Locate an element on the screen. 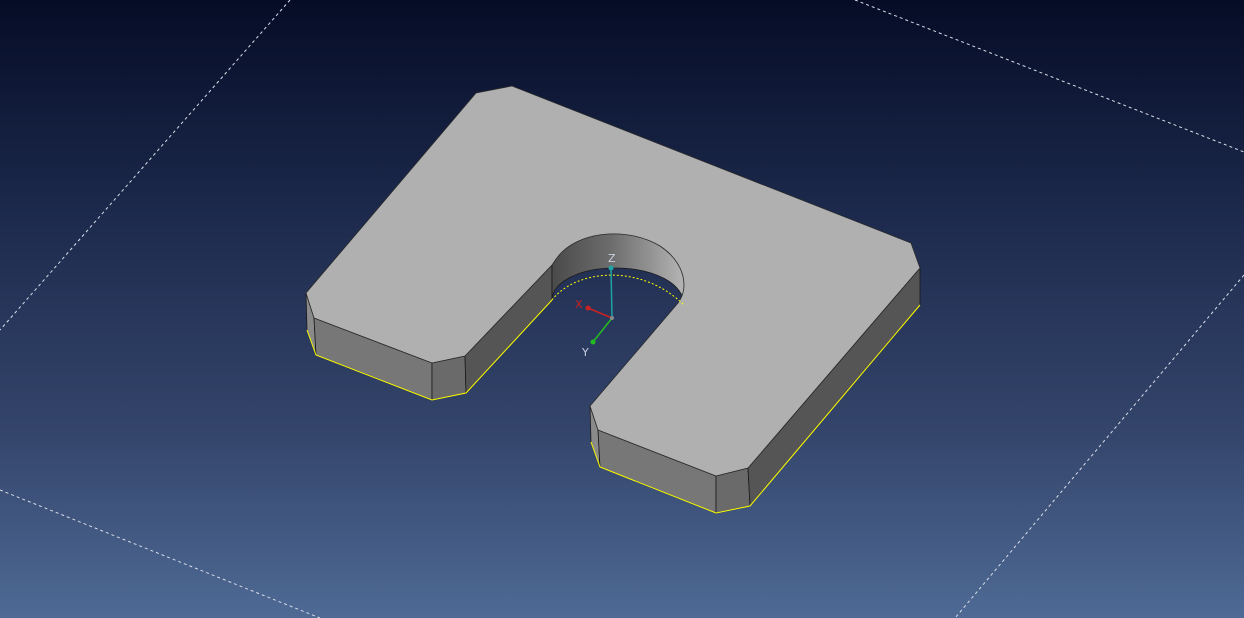 The image size is (1244, 618). x-axis-tip is located at coordinates (588, 308).